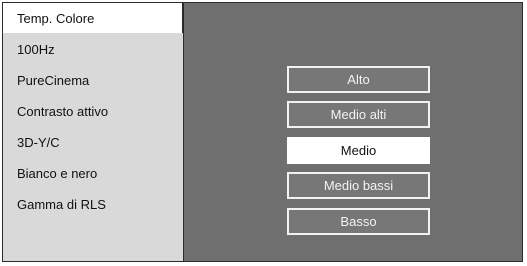 The width and height of the screenshot is (527, 266). I want to click on option-medio-alti-button: Medio alti, so click(358, 114).